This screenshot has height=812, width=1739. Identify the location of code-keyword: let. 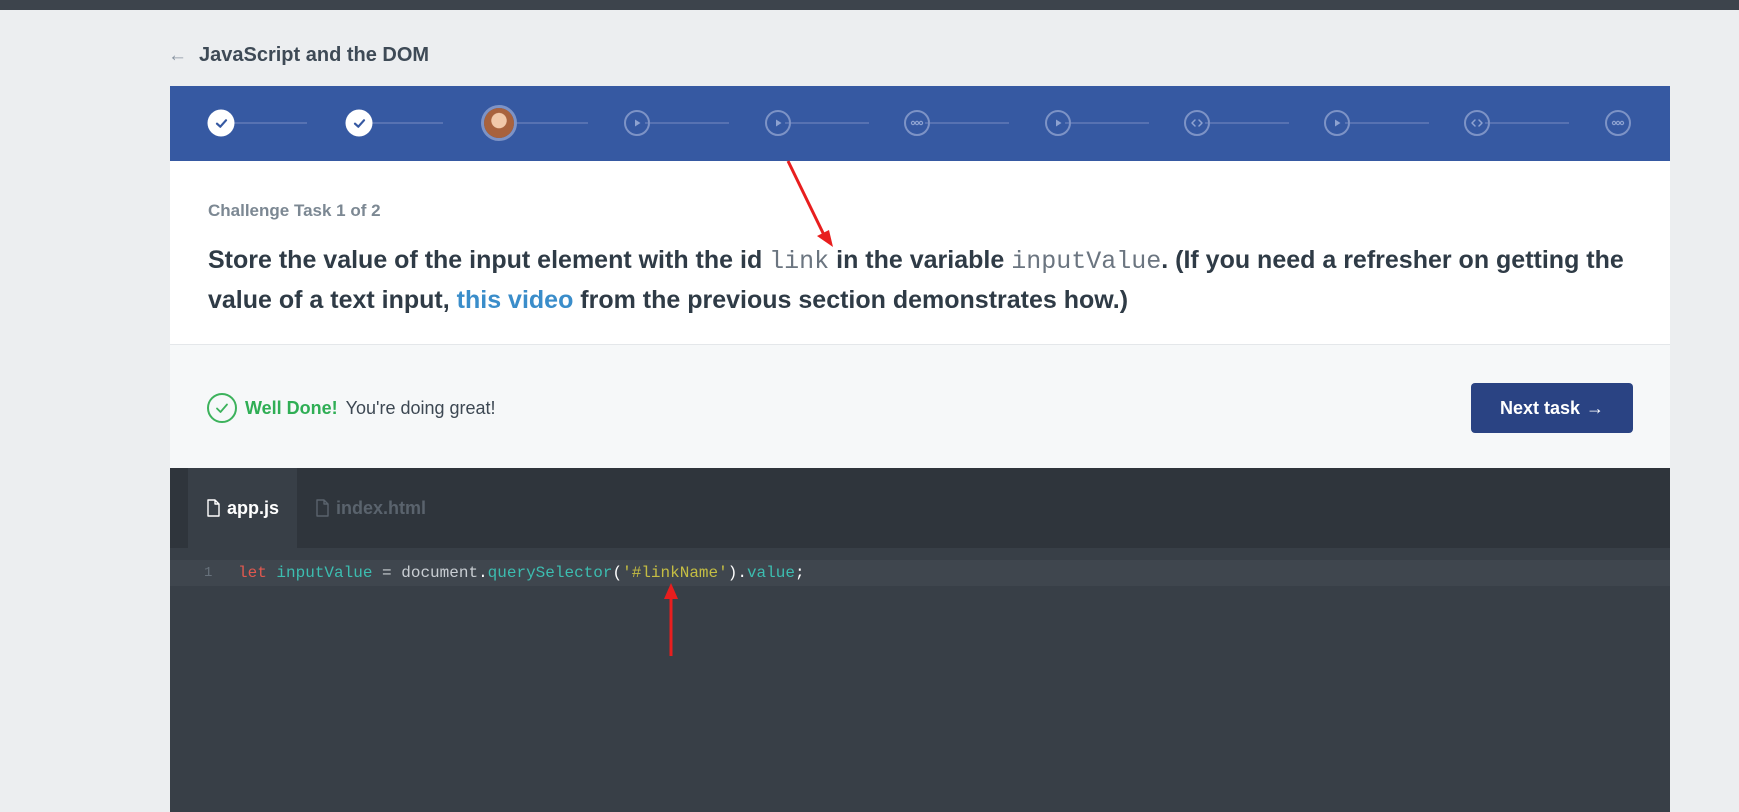
(252, 573).